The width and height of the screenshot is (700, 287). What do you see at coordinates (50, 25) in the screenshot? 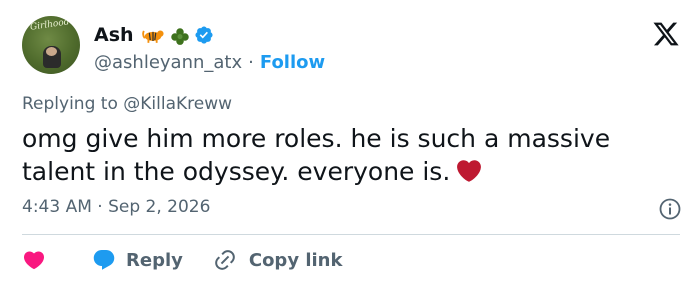
I see `avatar-caption: Girlhood` at bounding box center [50, 25].